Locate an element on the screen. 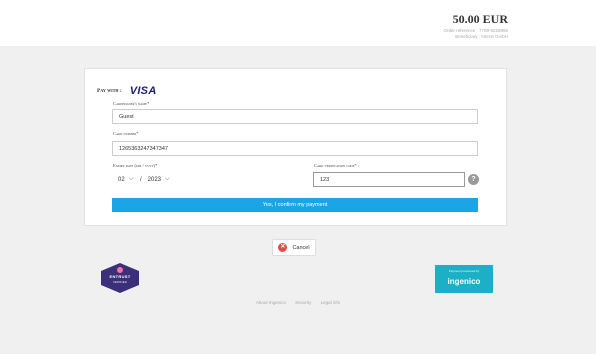 The width and height of the screenshot is (596, 354). entrust-sub: VERIFIED is located at coordinates (120, 282).